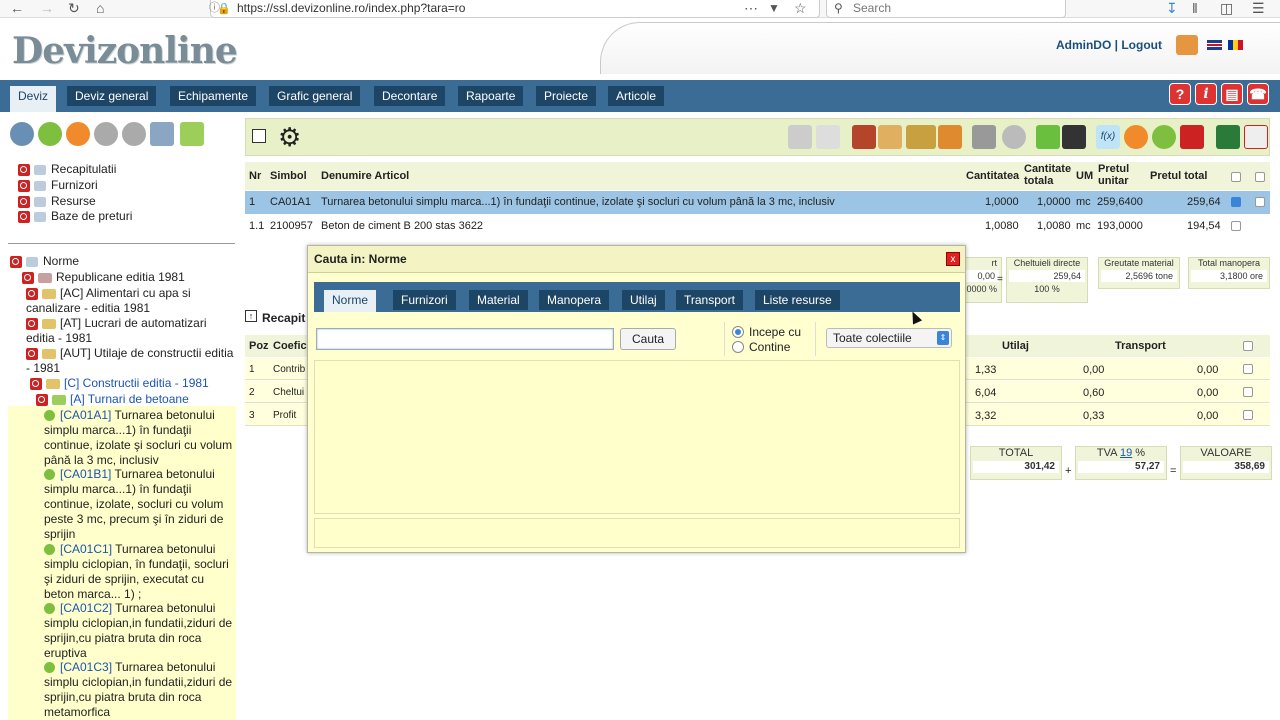  Describe the element at coordinates (890, 137) in the screenshot. I see `worker-icon` at that location.